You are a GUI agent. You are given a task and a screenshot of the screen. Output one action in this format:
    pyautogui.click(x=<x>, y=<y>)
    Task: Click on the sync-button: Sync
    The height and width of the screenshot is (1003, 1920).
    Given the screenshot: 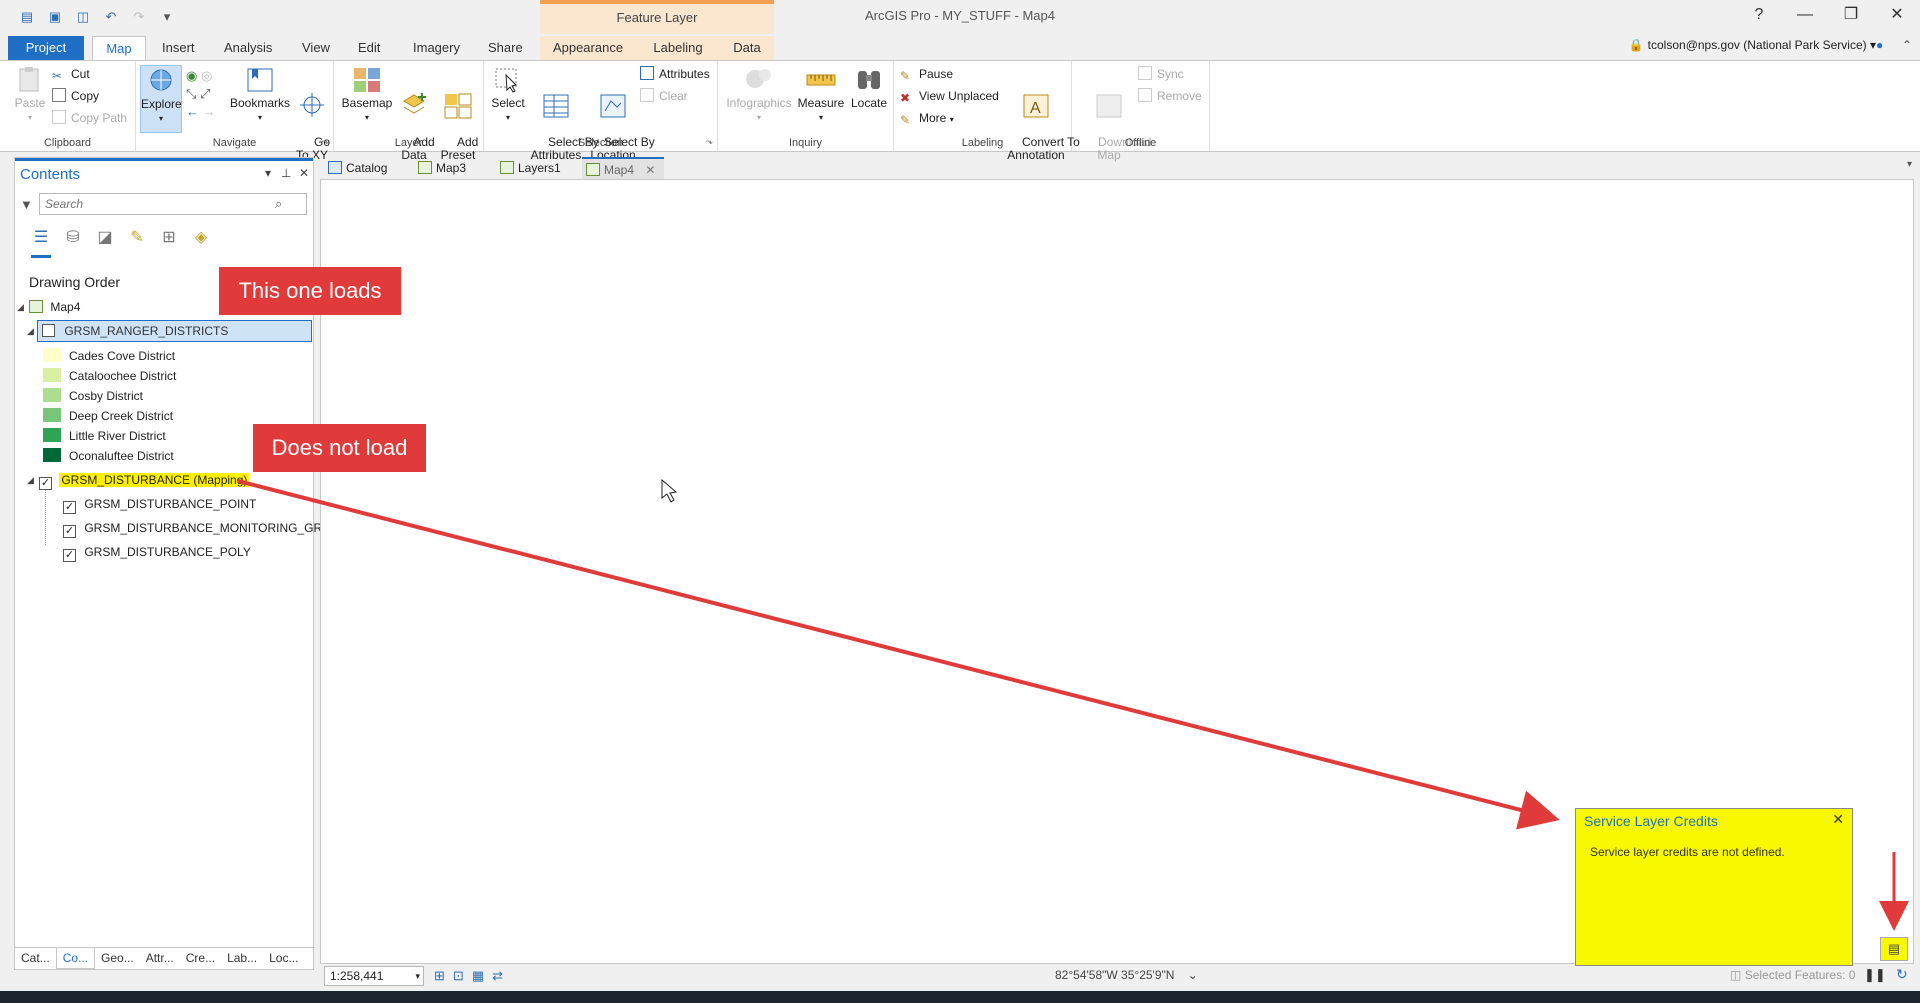 What is the action you would take?
    pyautogui.click(x=1161, y=74)
    